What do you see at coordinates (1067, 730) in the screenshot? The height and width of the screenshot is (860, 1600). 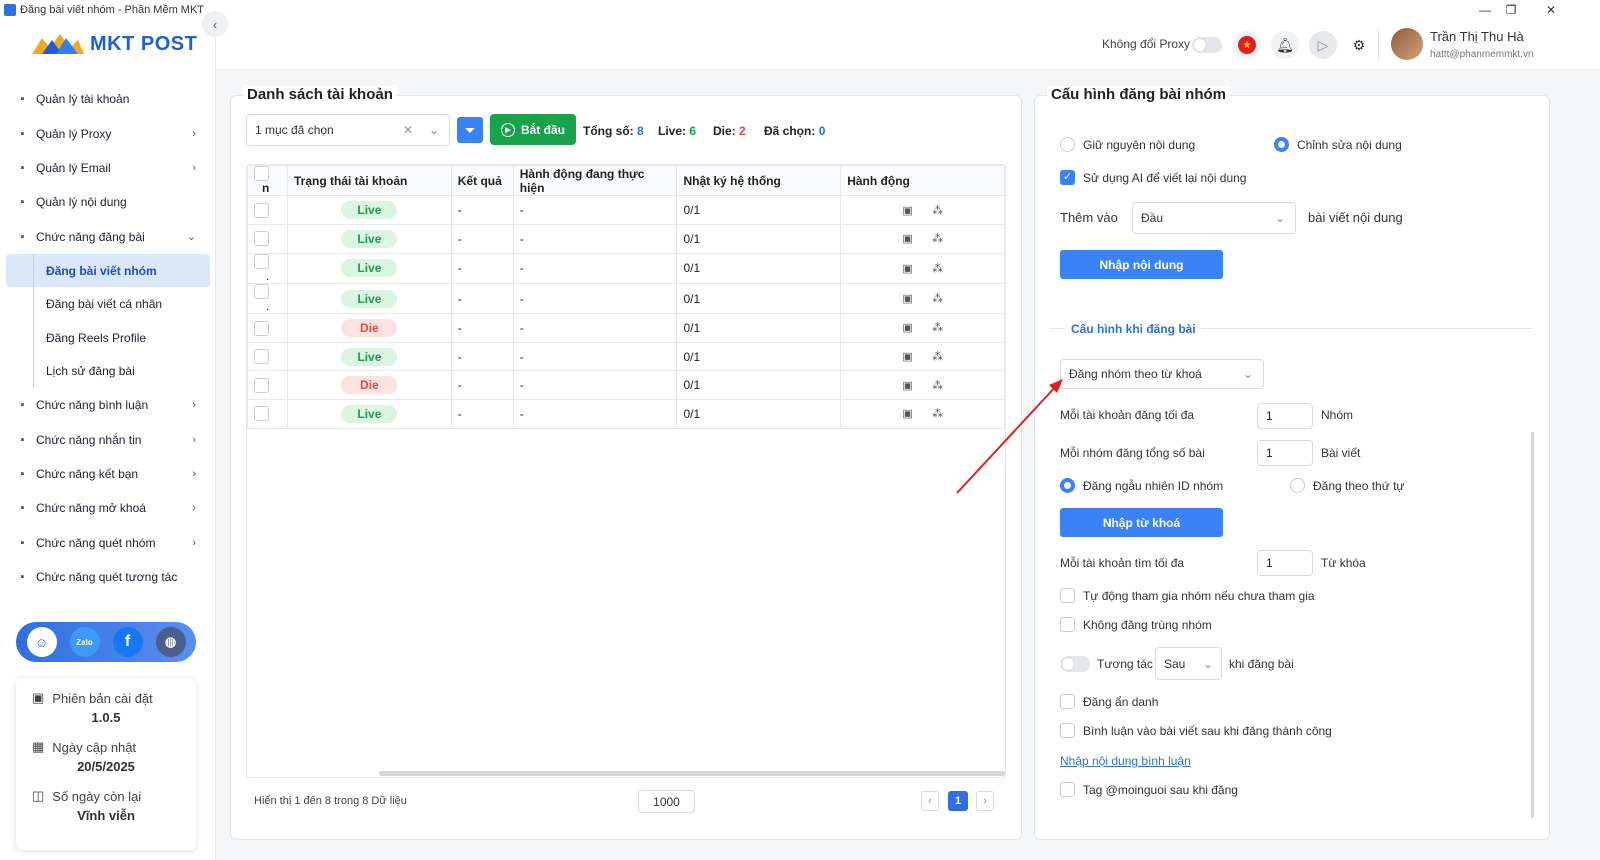 I see `comment-after-checkbox` at bounding box center [1067, 730].